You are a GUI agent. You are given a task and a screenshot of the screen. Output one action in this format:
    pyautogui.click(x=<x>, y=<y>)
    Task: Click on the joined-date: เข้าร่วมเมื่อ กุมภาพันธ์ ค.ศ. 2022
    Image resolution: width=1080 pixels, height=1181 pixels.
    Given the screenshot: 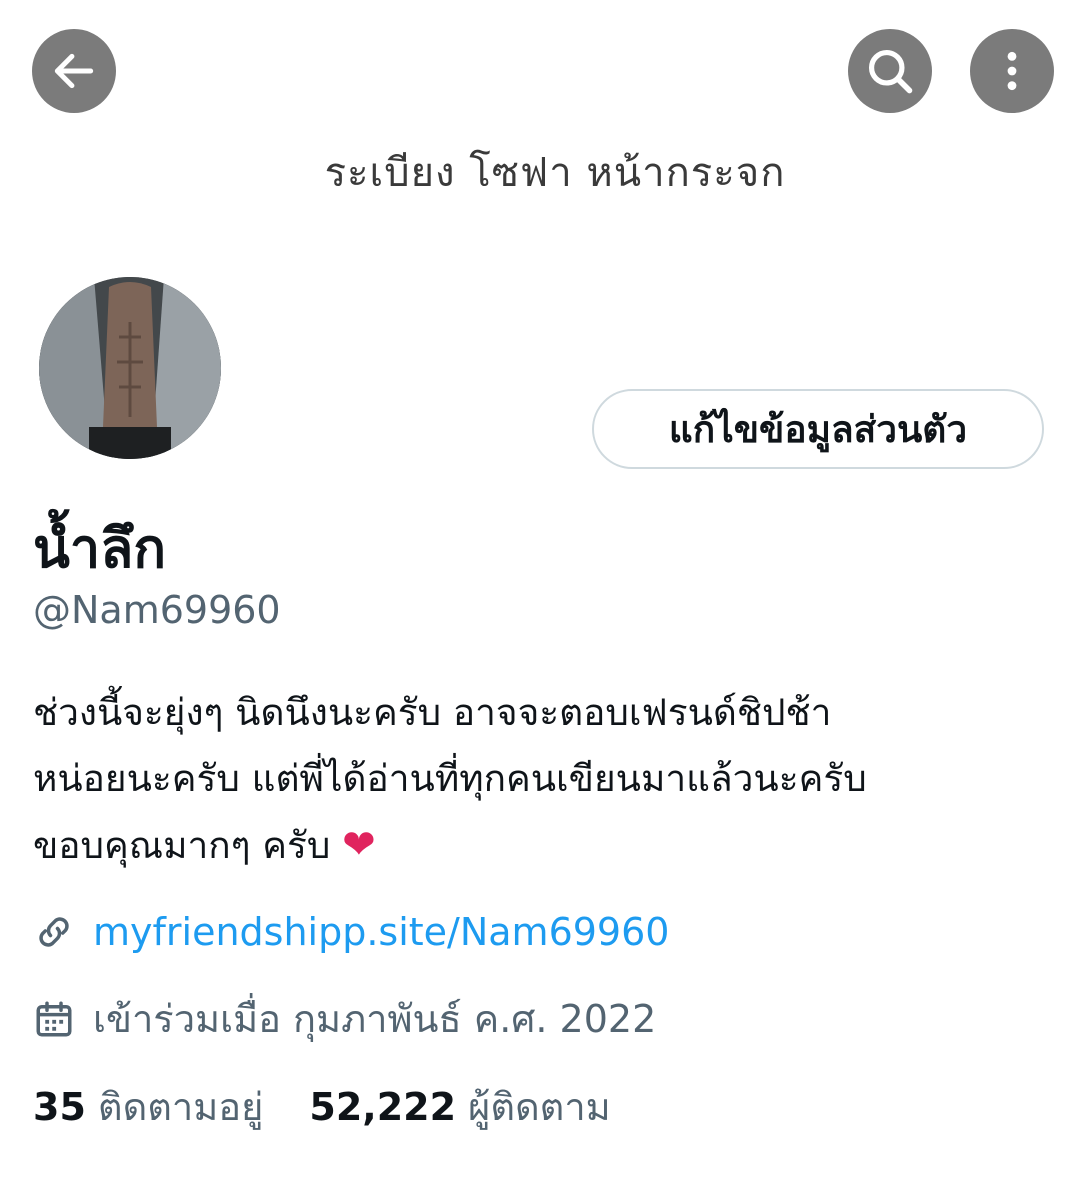 What is the action you would take?
    pyautogui.click(x=375, y=1019)
    